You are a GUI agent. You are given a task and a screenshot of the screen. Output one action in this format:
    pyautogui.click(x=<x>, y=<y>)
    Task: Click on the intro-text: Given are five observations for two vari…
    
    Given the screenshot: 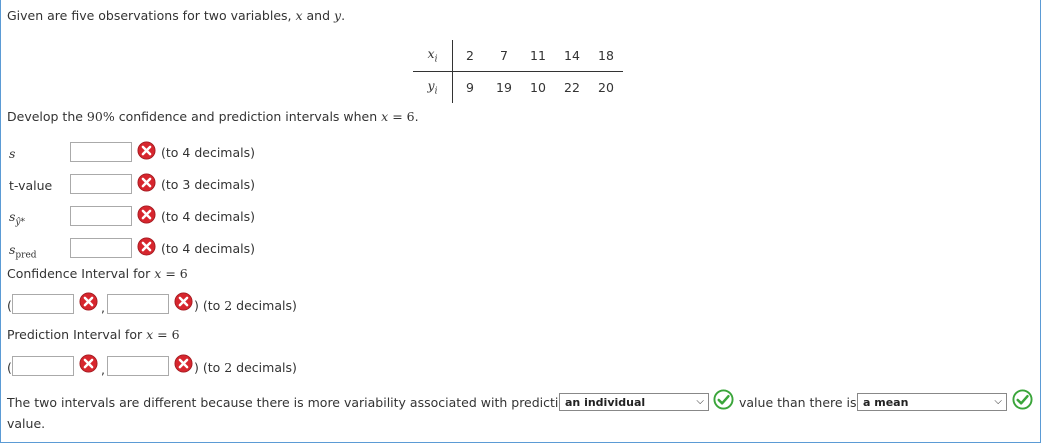 What is the action you would take?
    pyautogui.click(x=176, y=15)
    